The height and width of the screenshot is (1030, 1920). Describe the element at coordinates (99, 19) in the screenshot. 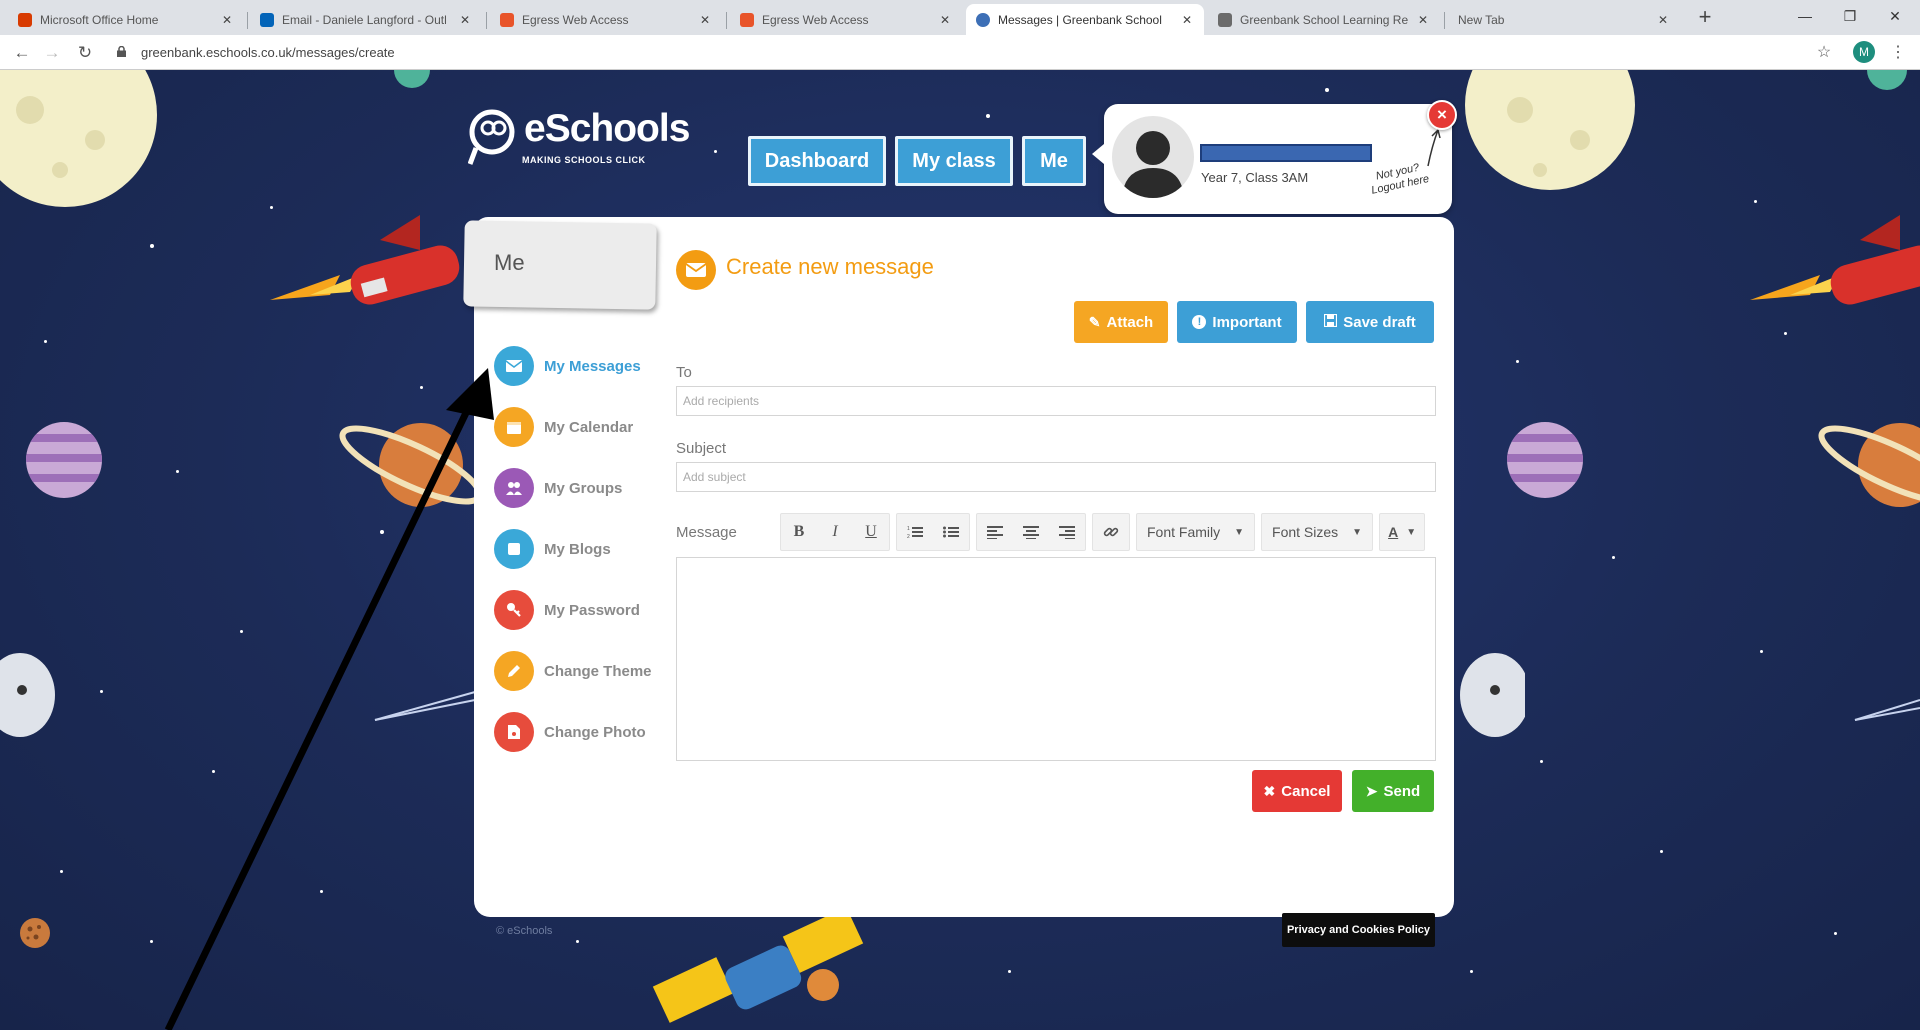

I see `tab-title: Microsoft Office Home` at that location.